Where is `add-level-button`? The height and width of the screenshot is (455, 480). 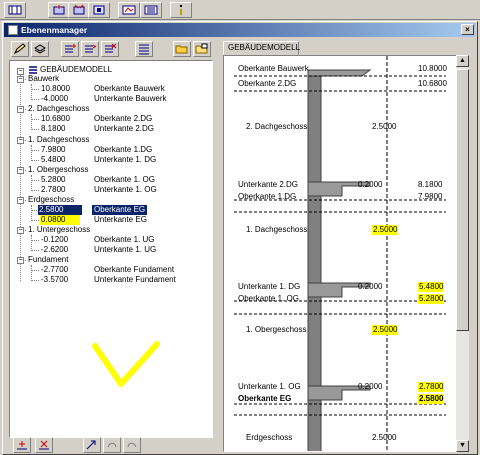
add-level-button is located at coordinates (59, 10).